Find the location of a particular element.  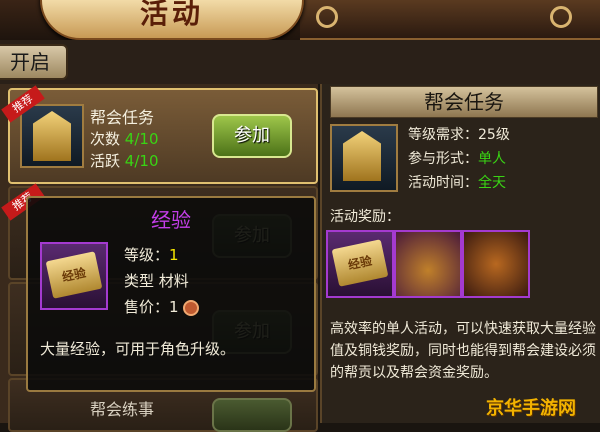

count-value: 4/10 is located at coordinates (141, 139).